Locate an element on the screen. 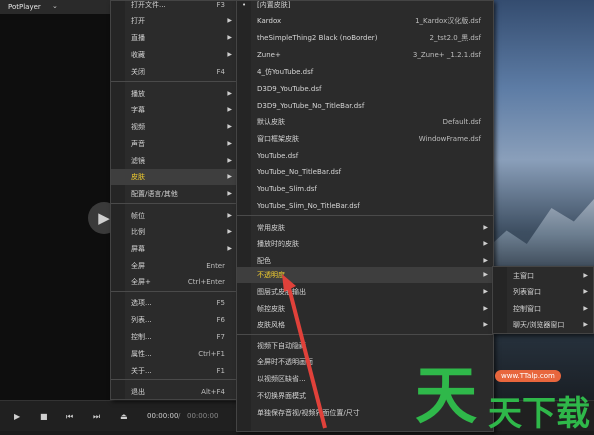 The height and width of the screenshot is (435, 594). menu-item: 窗口框架皮肤 WindowFrame.dsf is located at coordinates (365, 139).